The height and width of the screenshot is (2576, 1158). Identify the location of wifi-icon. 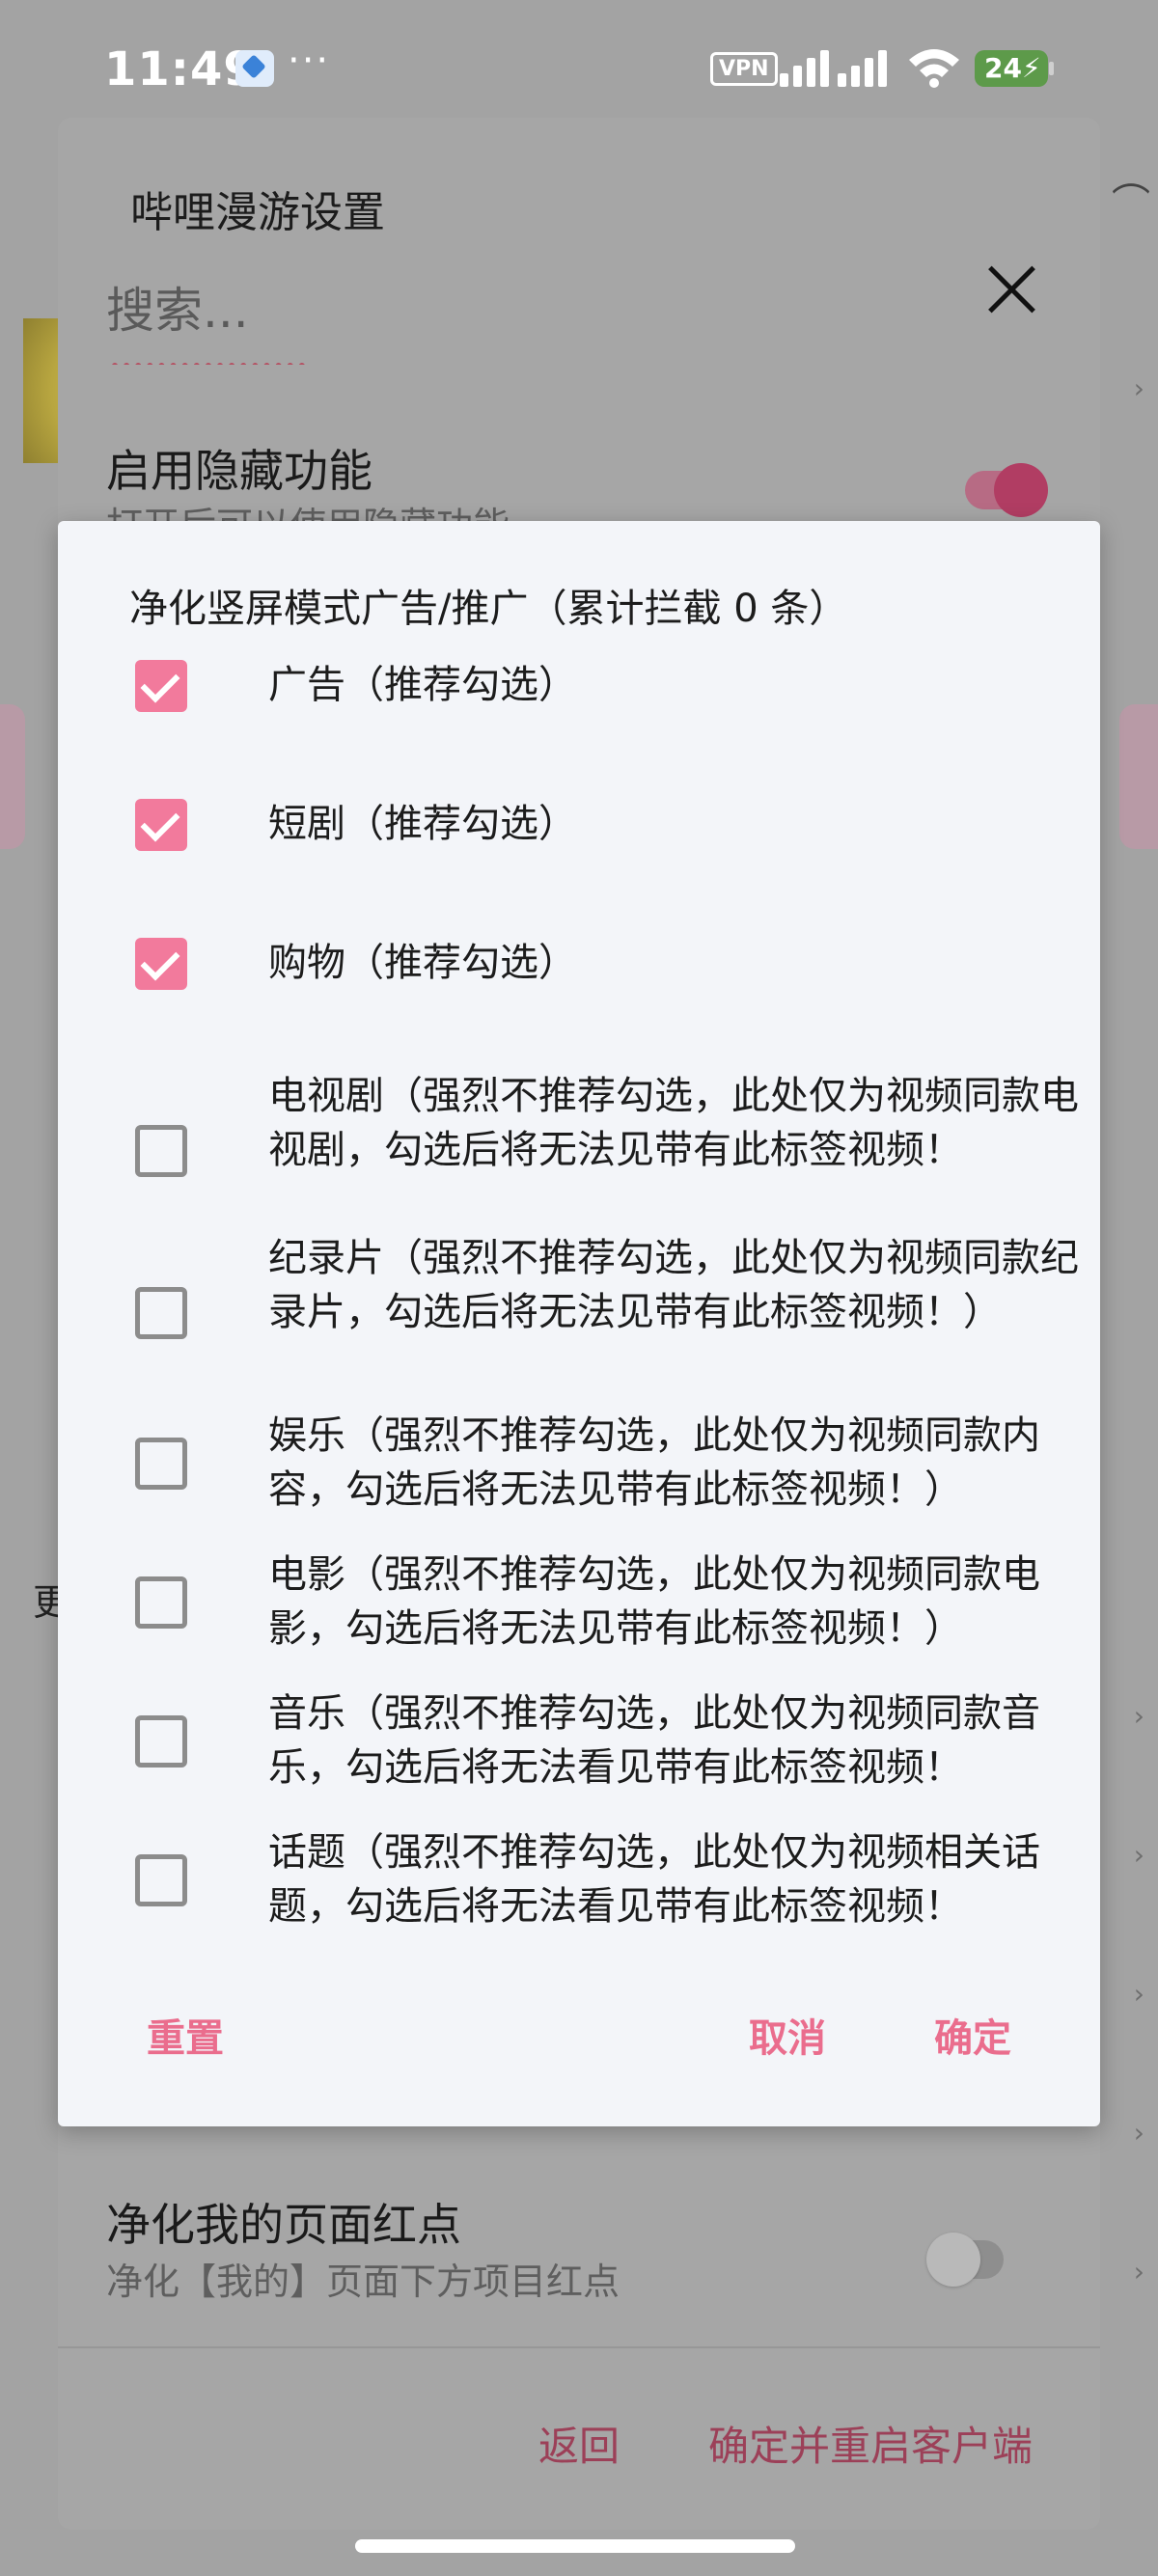
(934, 68).